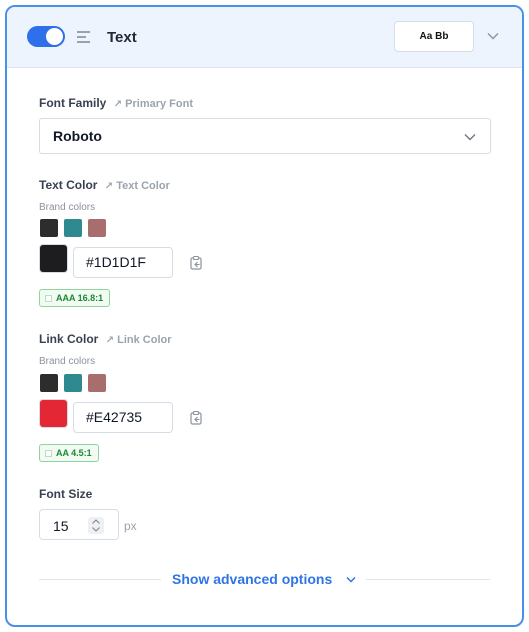 The height and width of the screenshot is (632, 529). I want to click on text-contrast-badge: AAA 16.8:1, so click(75, 298).